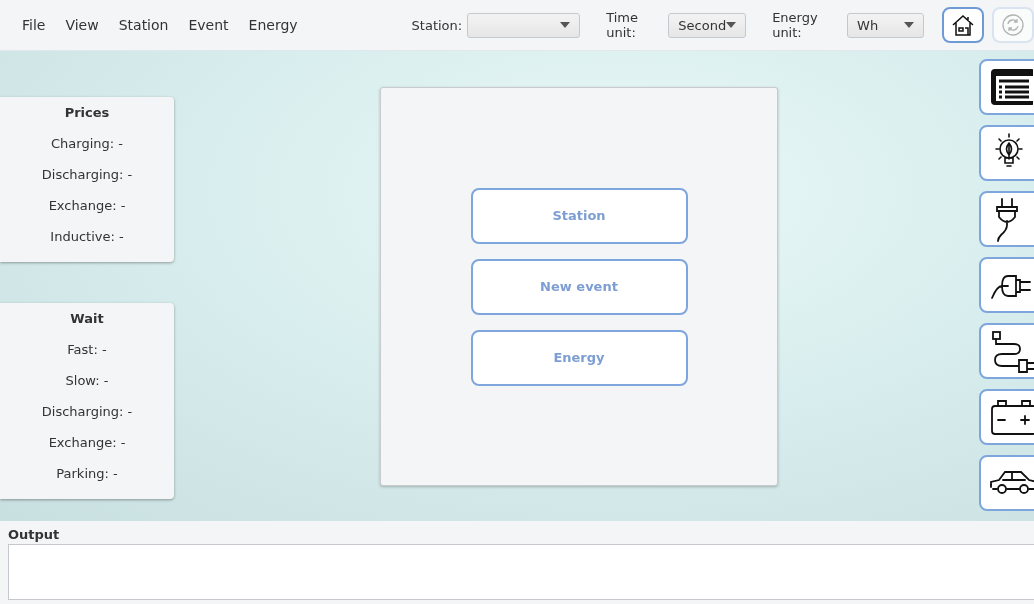 This screenshot has height=604, width=1034. What do you see at coordinates (1011, 483) in the screenshot?
I see `car-icon` at bounding box center [1011, 483].